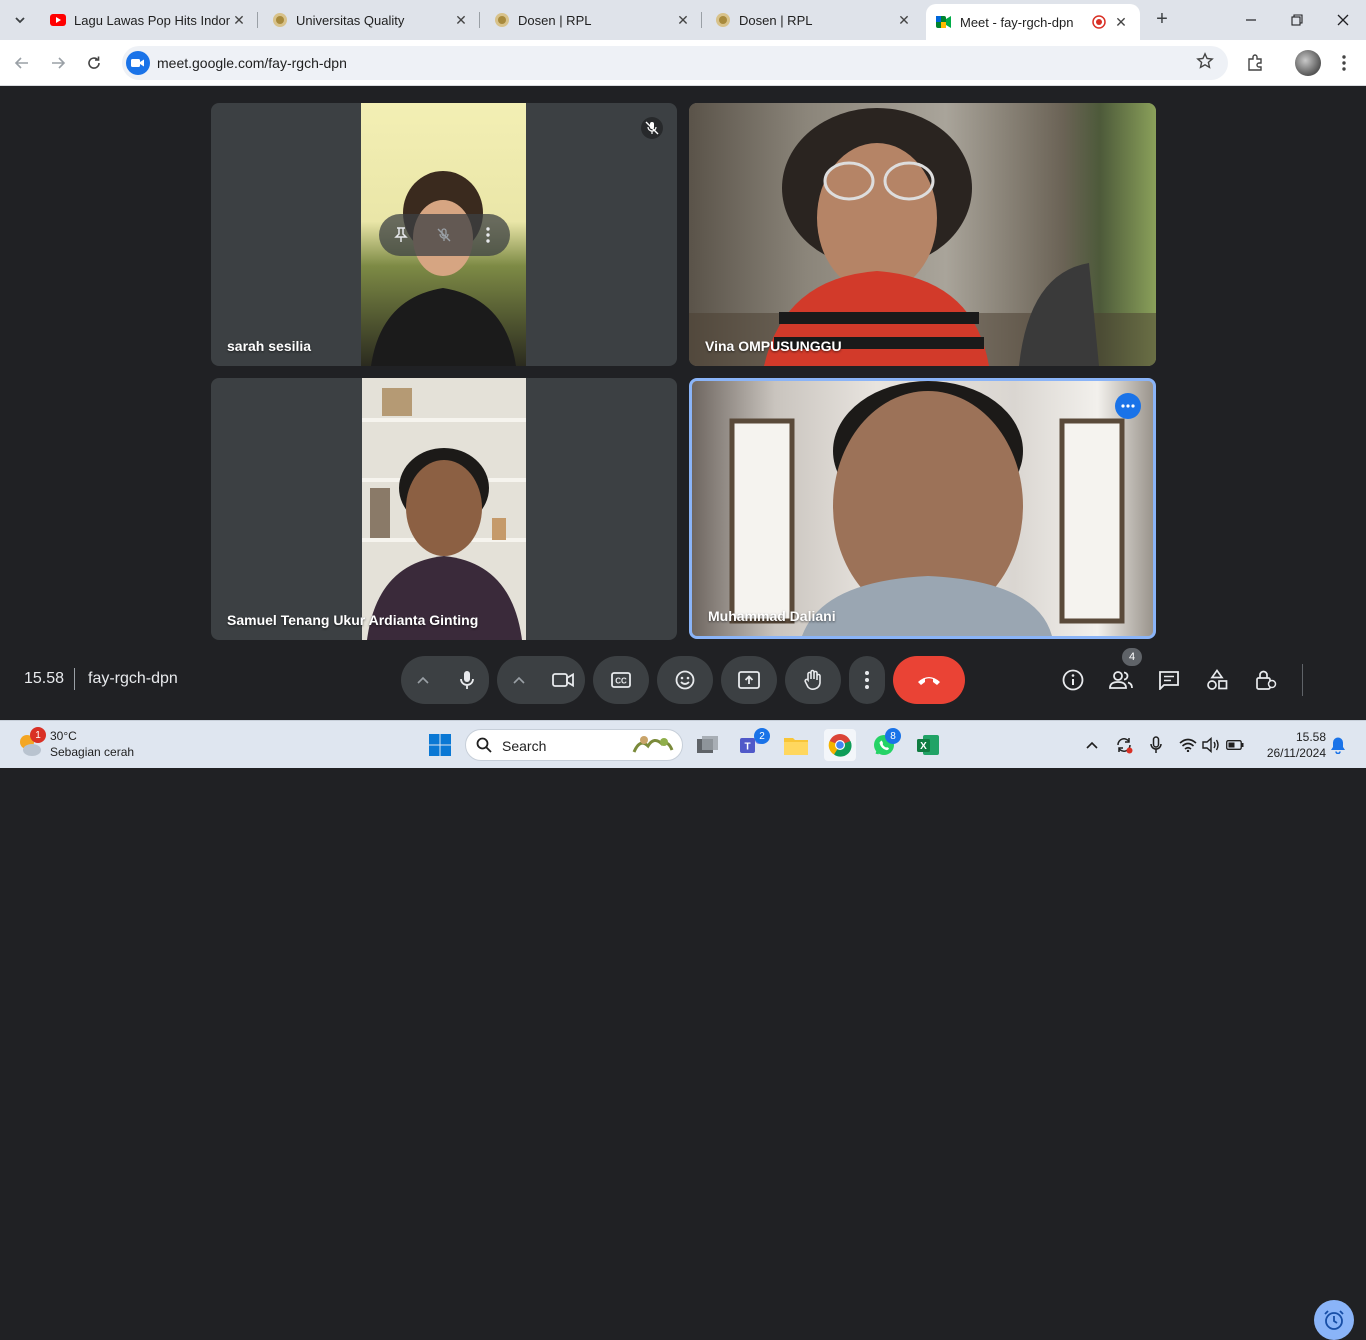 The height and width of the screenshot is (1340, 1366). I want to click on participant-tile-vina: Vina OMPUSUNGGU, so click(922, 234).